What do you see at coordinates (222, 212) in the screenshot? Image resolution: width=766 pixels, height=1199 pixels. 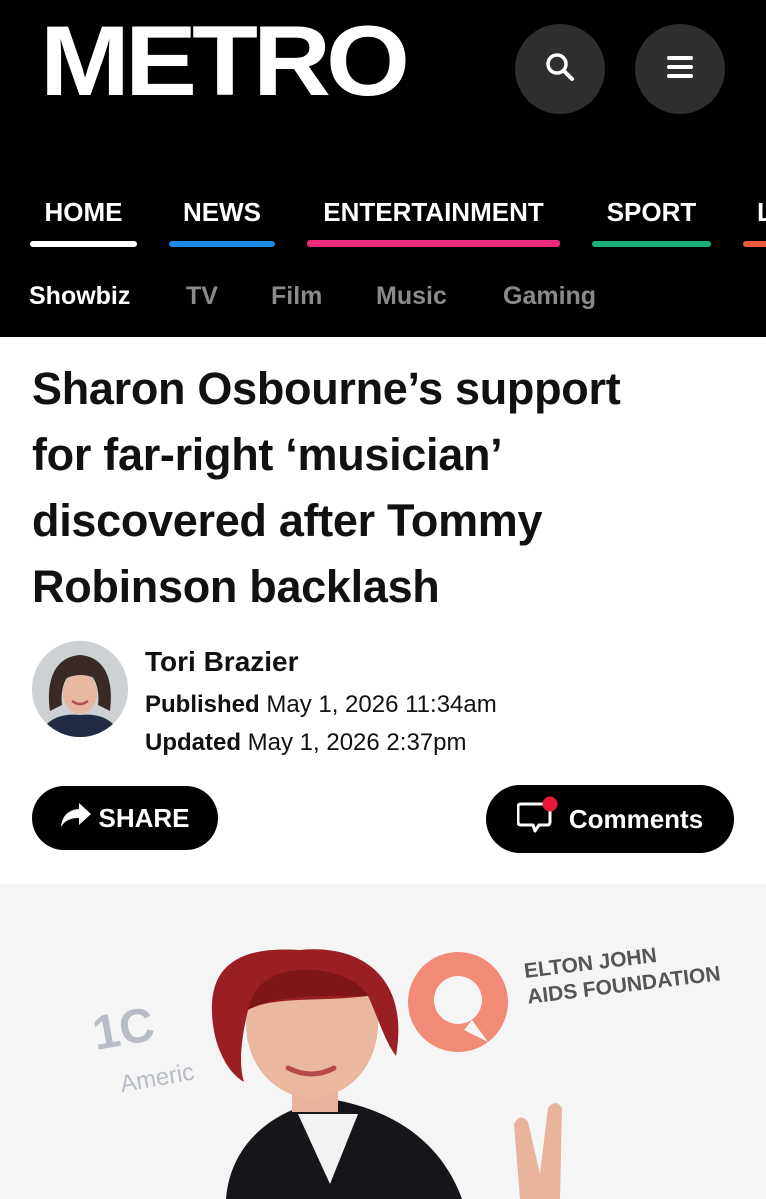 I see `nav-item-label: NEWS` at bounding box center [222, 212].